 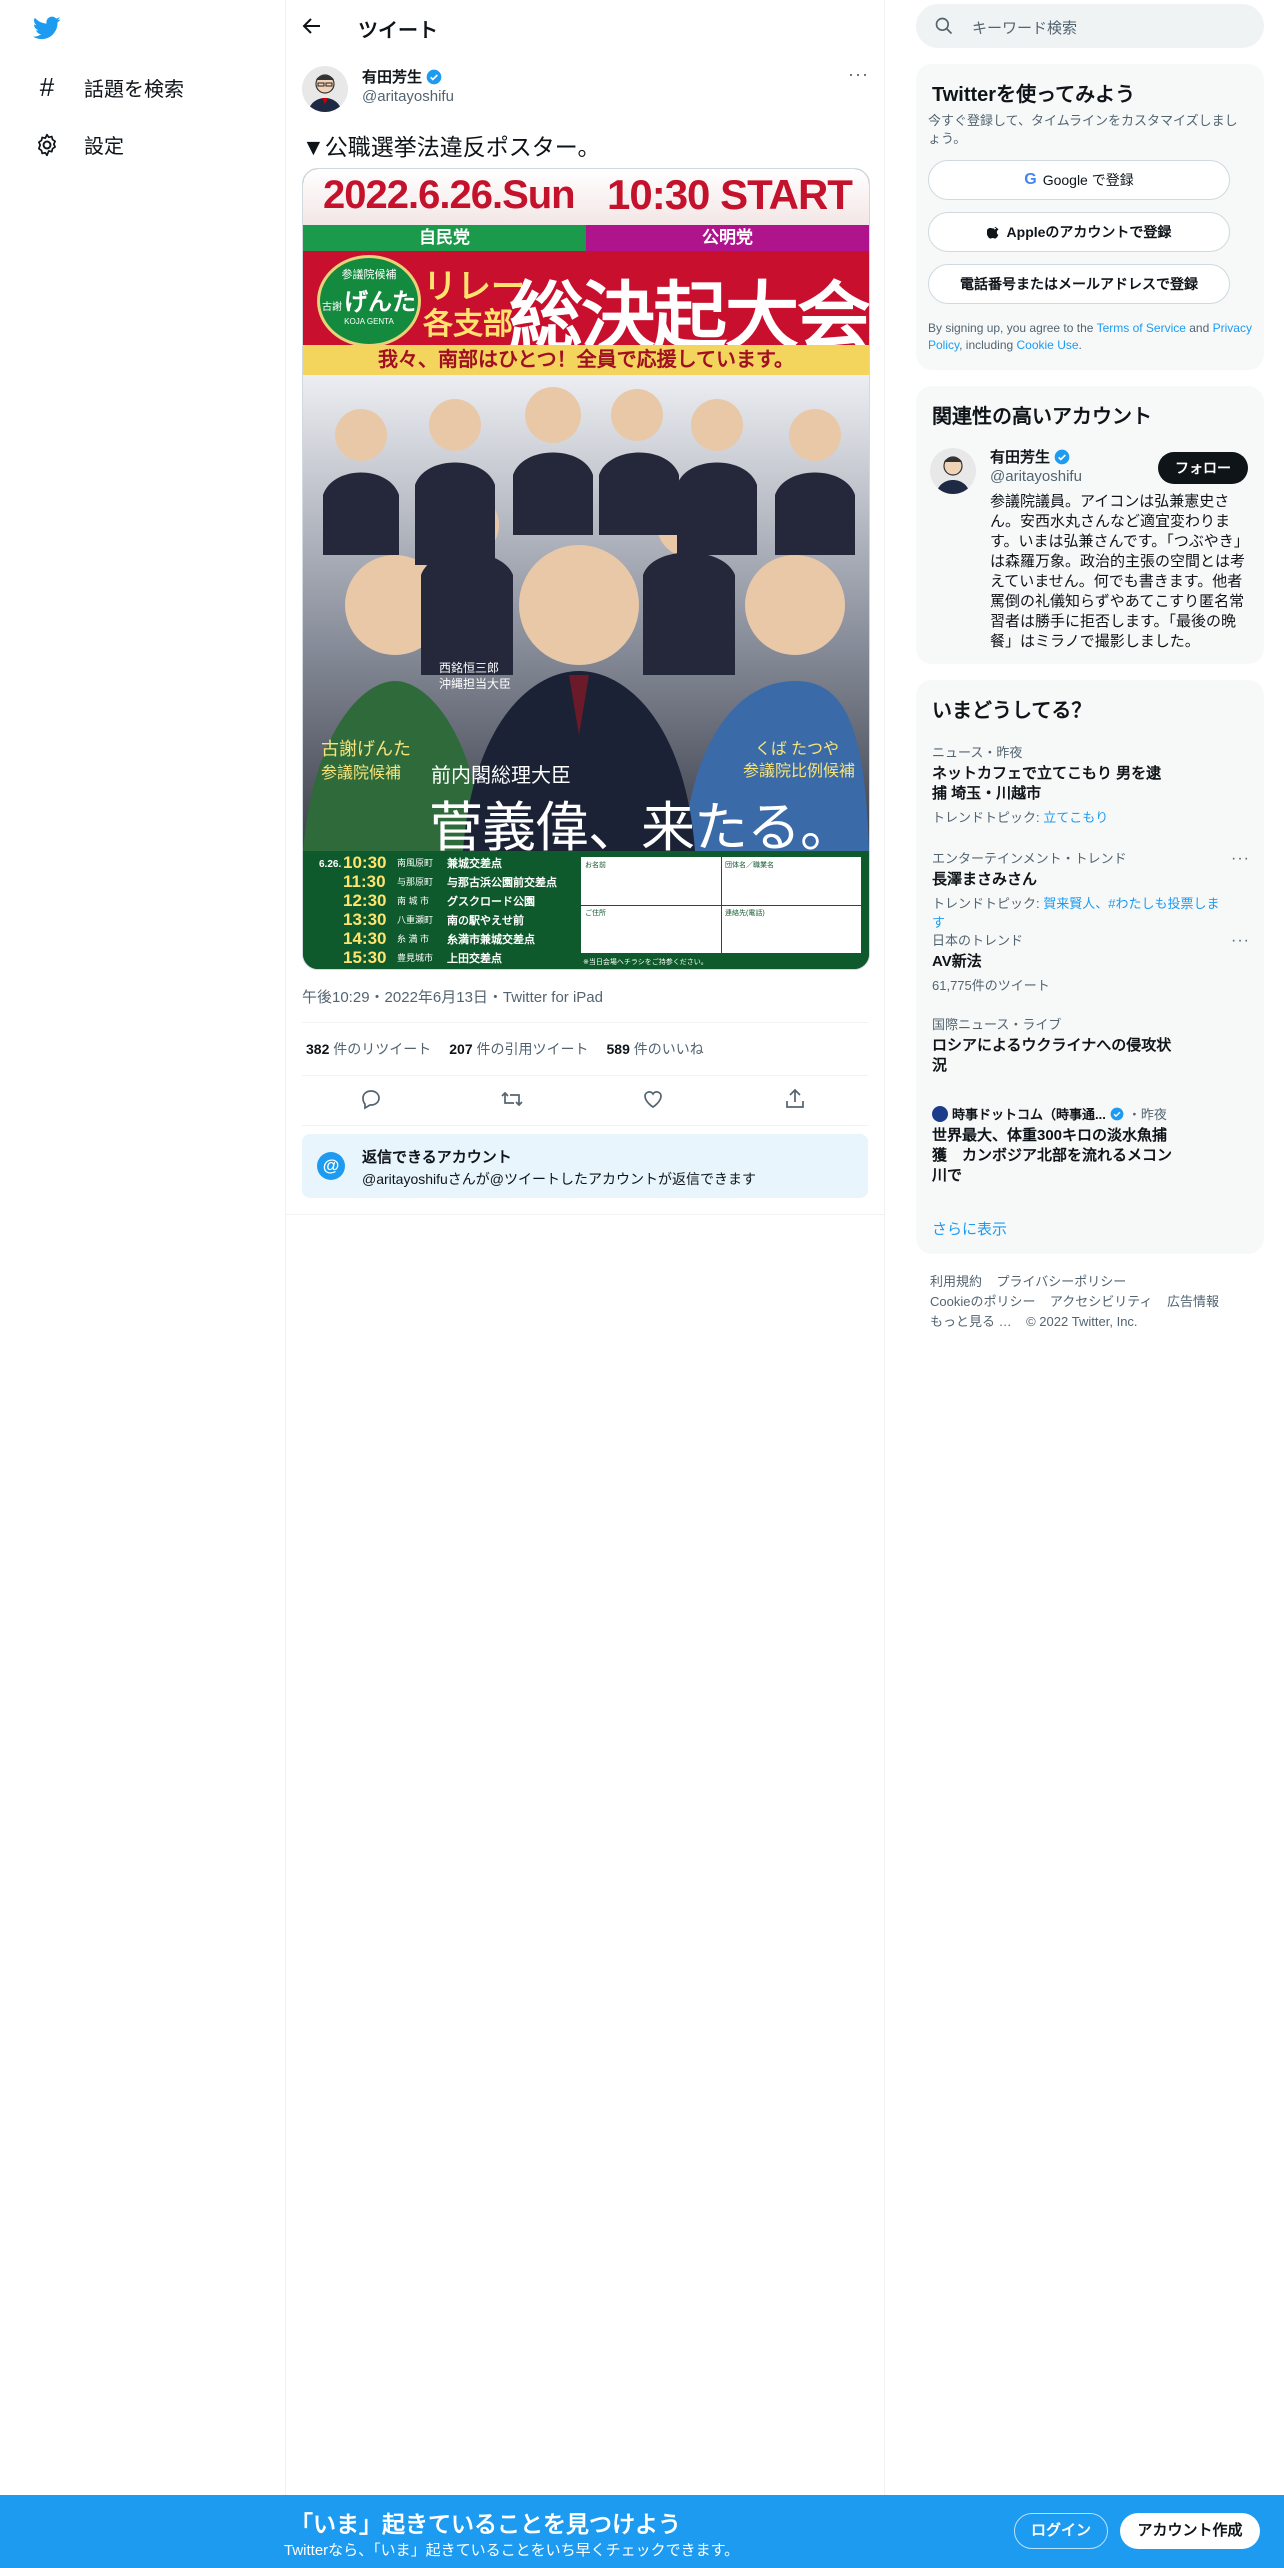 I want to click on search-icon, so click(x=944, y=26).